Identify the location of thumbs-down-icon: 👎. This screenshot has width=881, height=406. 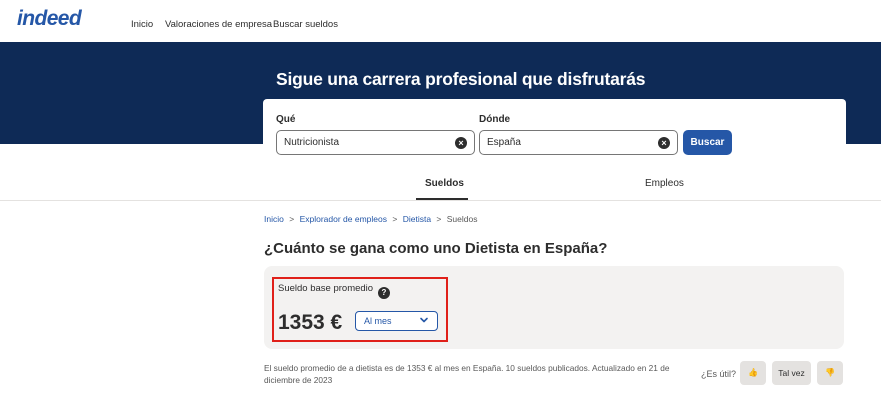
(830, 372).